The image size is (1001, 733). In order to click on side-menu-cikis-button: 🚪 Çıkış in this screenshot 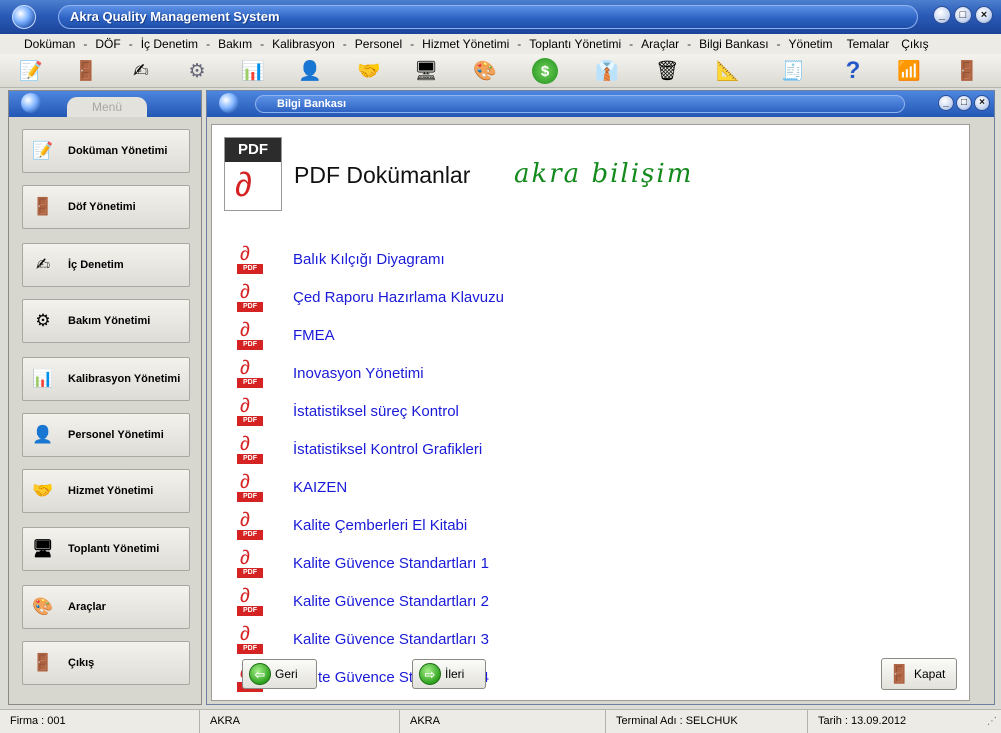, I will do `click(106, 663)`.